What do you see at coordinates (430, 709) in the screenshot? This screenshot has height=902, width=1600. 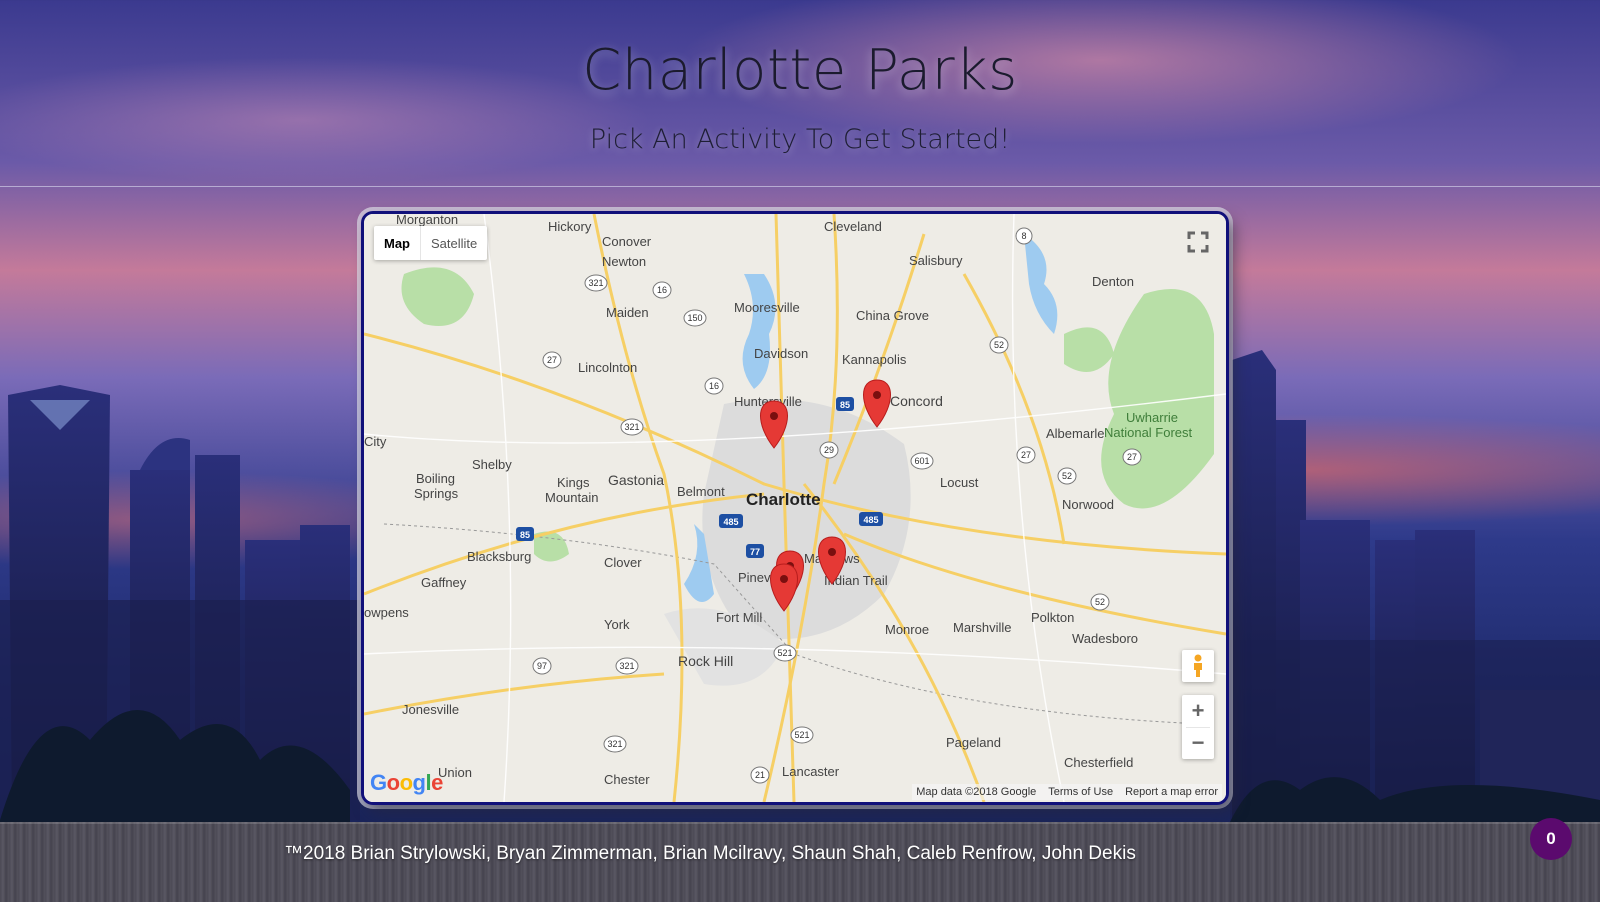 I see `svg-text: Jonesville` at bounding box center [430, 709].